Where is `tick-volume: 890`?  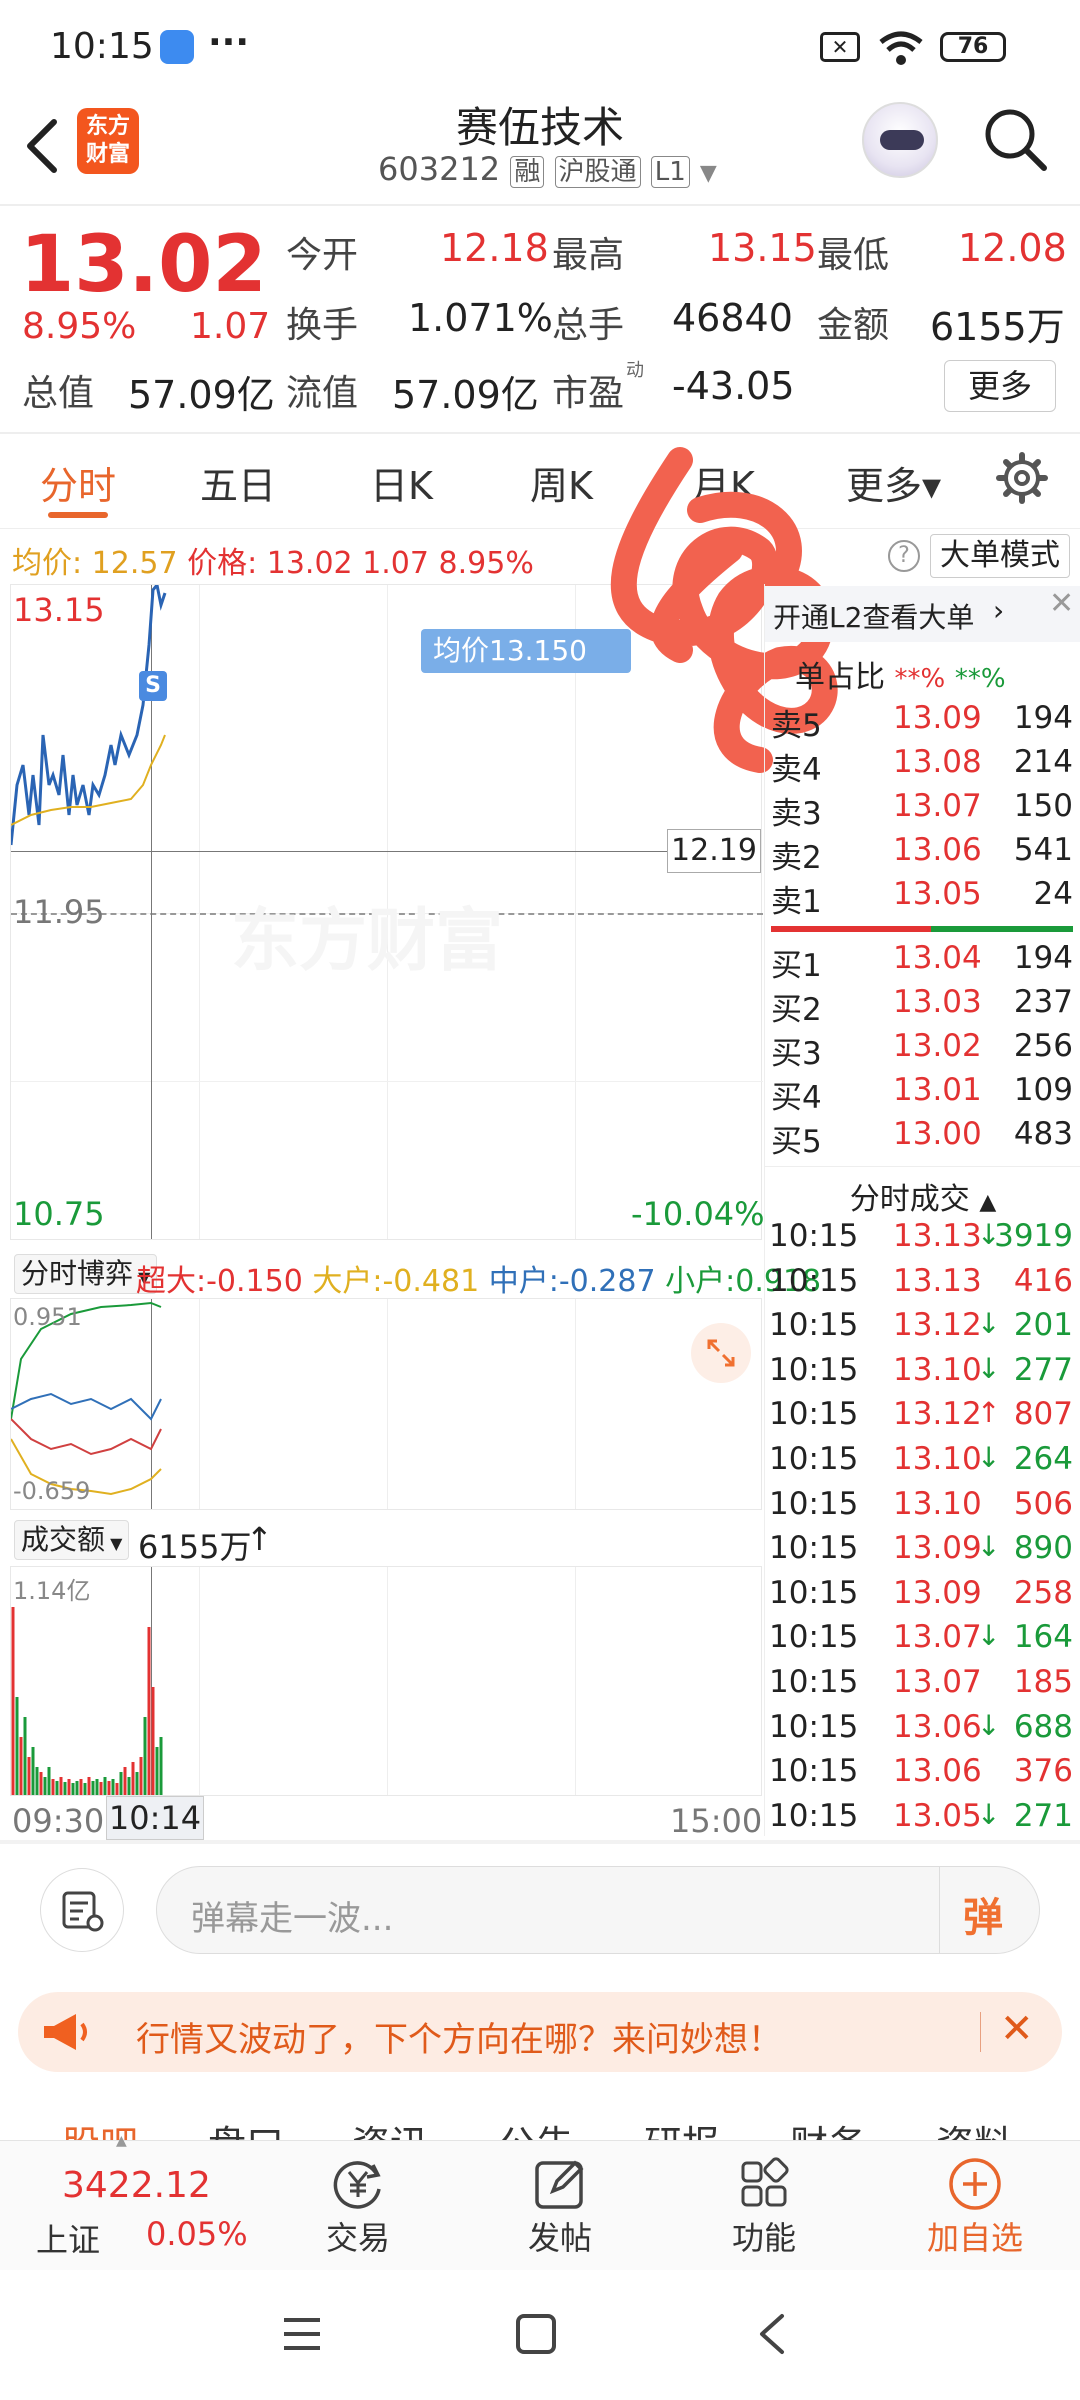 tick-volume: 890 is located at coordinates (1043, 1548).